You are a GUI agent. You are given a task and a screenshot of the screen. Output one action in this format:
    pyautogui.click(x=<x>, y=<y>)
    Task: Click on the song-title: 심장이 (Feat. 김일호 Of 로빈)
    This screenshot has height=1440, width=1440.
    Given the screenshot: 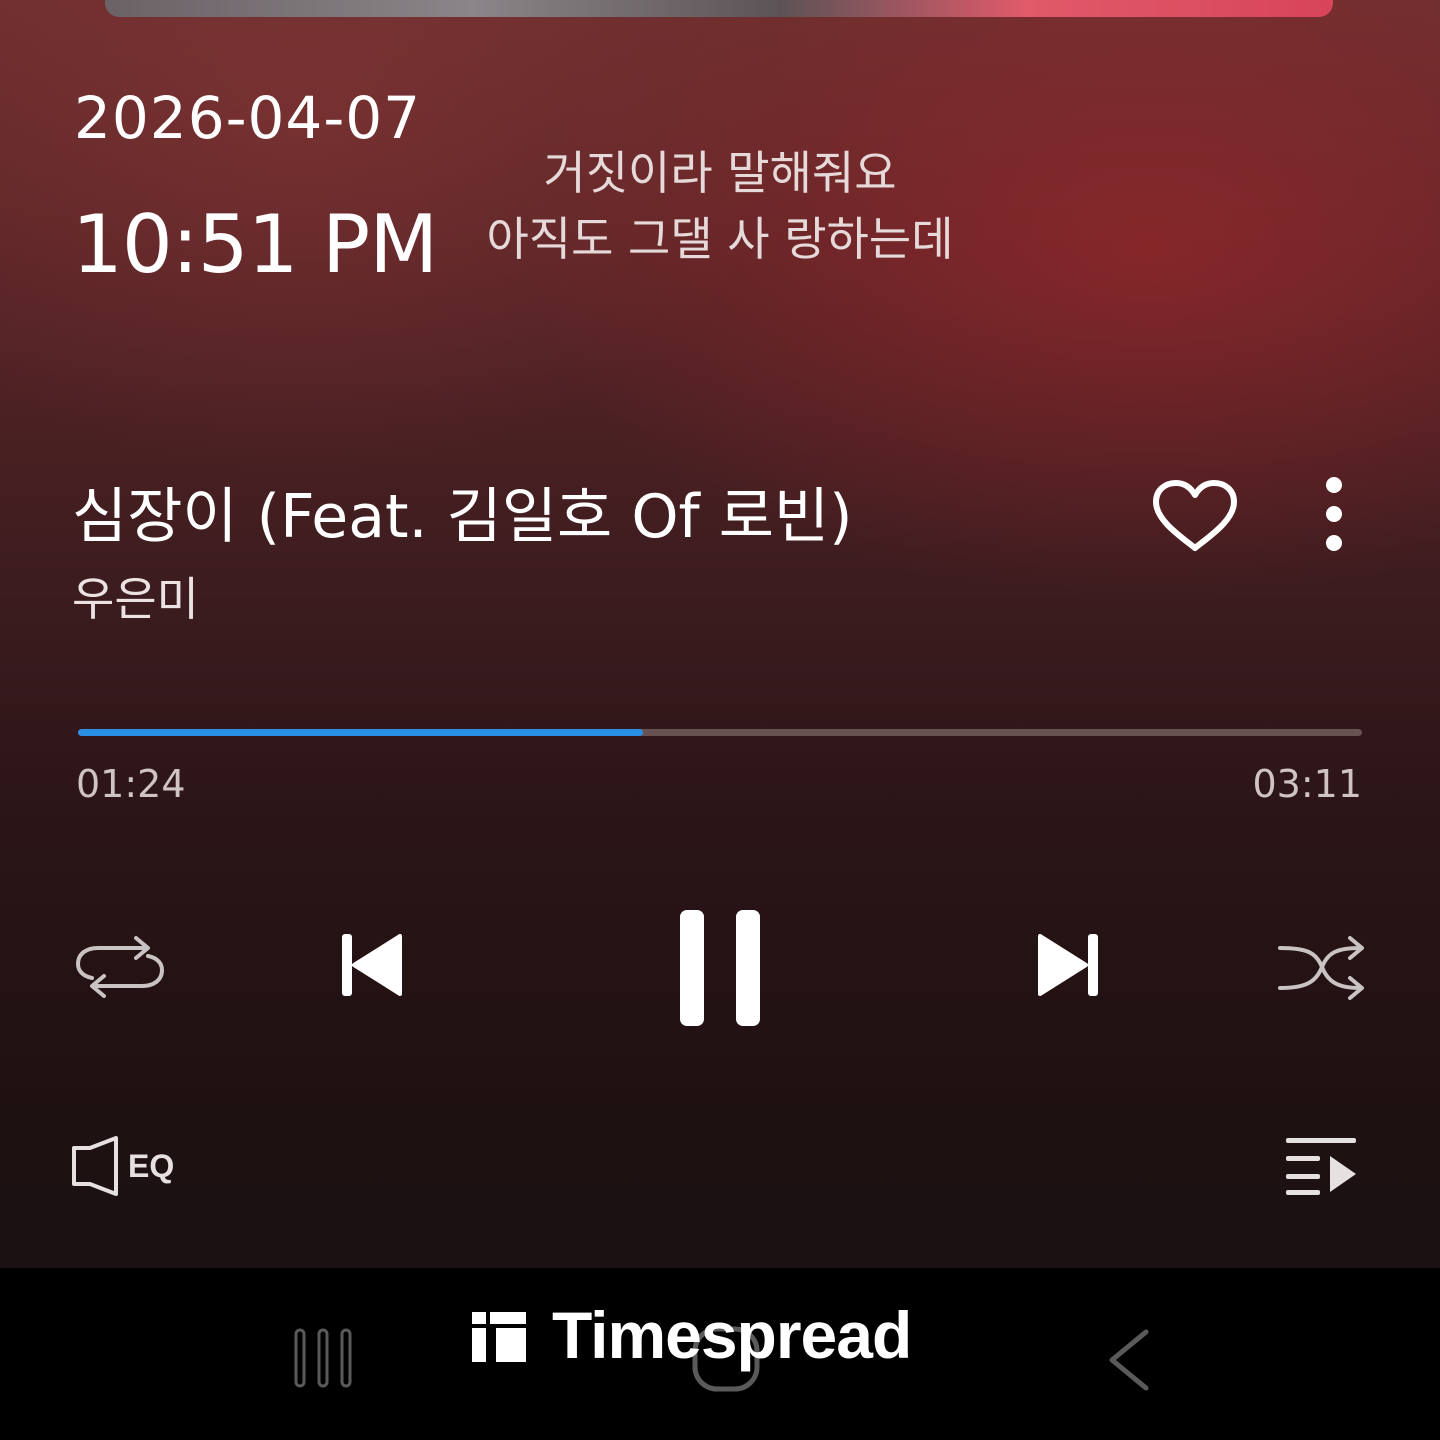 What is the action you would take?
    pyautogui.click(x=462, y=517)
    